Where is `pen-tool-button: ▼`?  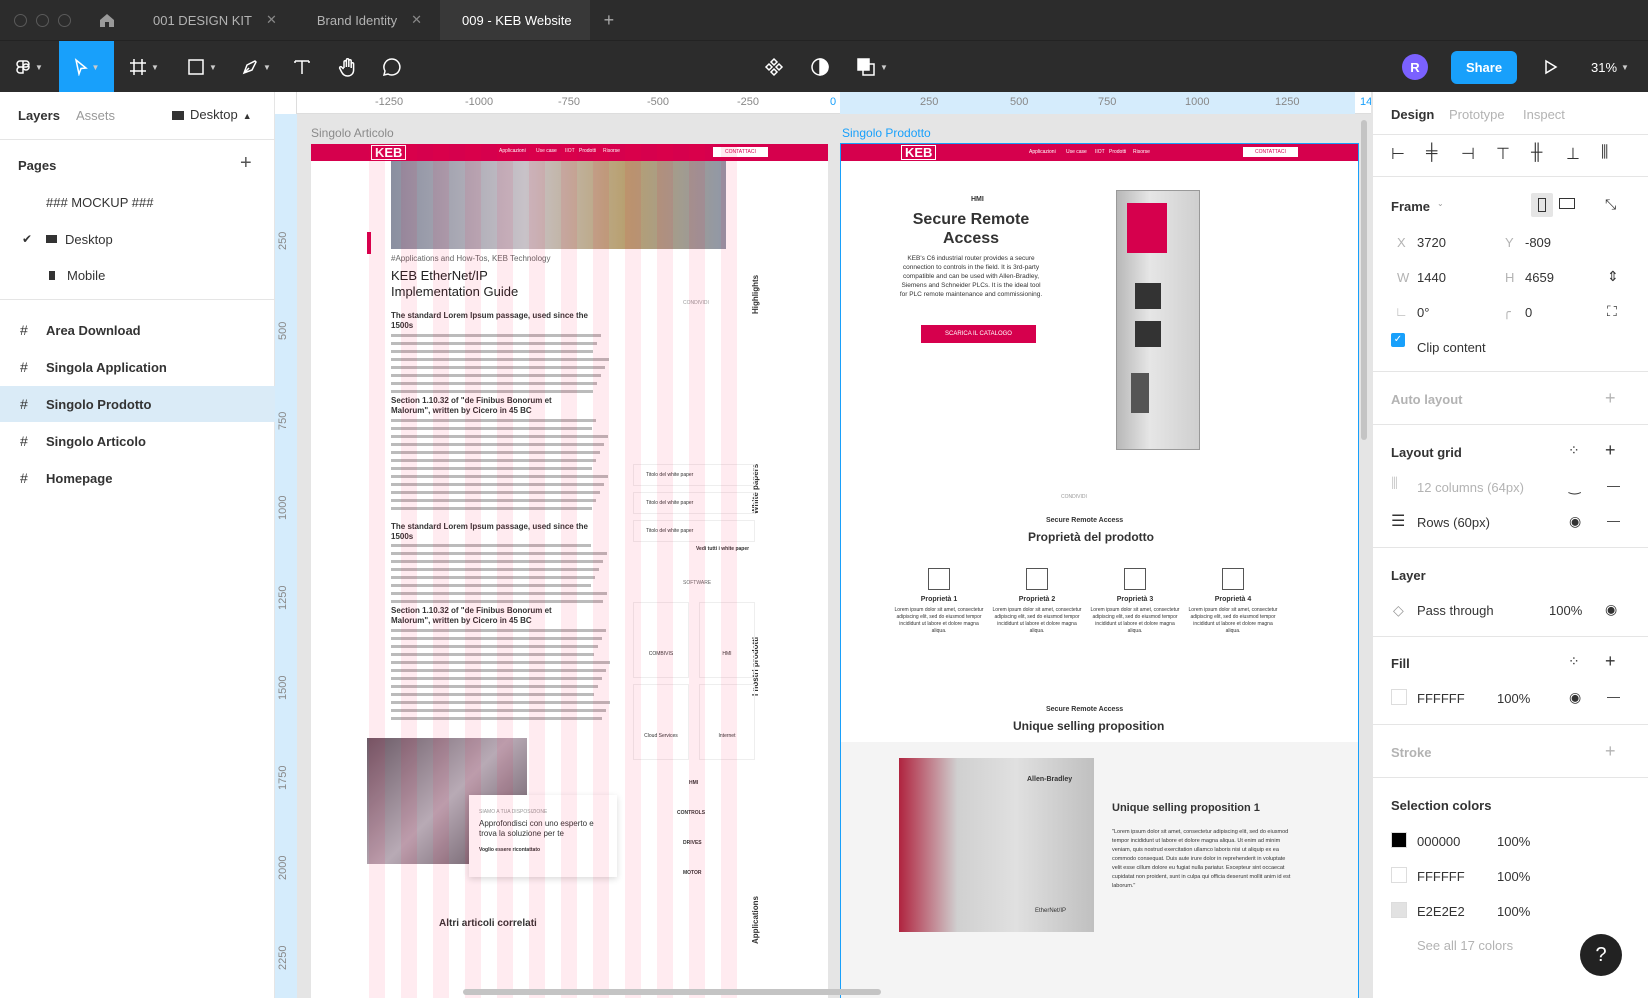
pen-tool-button: ▼ is located at coordinates (256, 67).